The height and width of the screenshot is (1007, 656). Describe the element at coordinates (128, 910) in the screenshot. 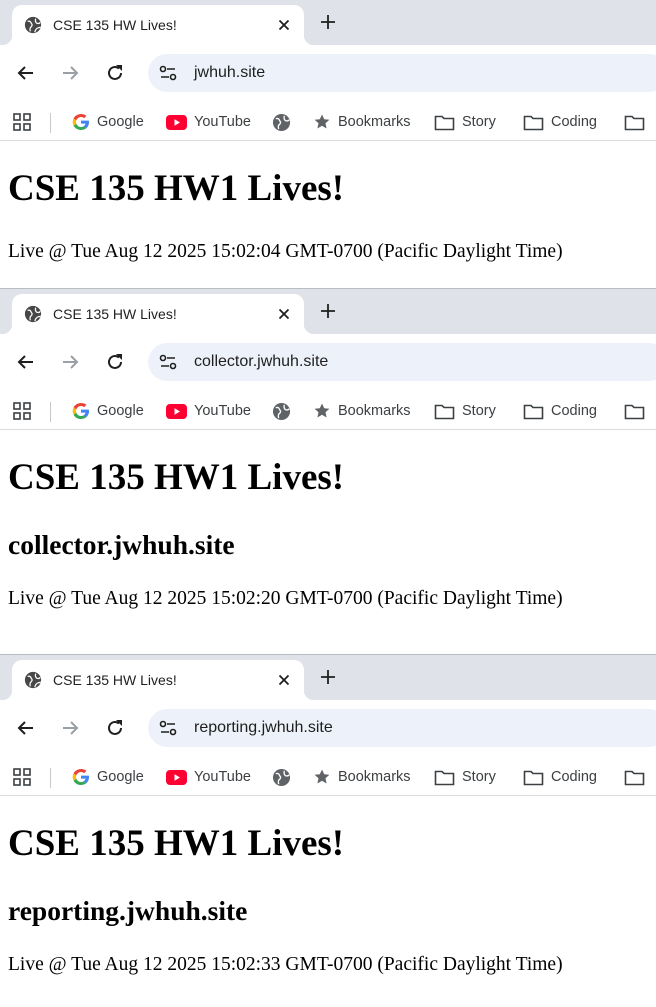

I see `page-subheading: reporting.jwhuh.site` at that location.